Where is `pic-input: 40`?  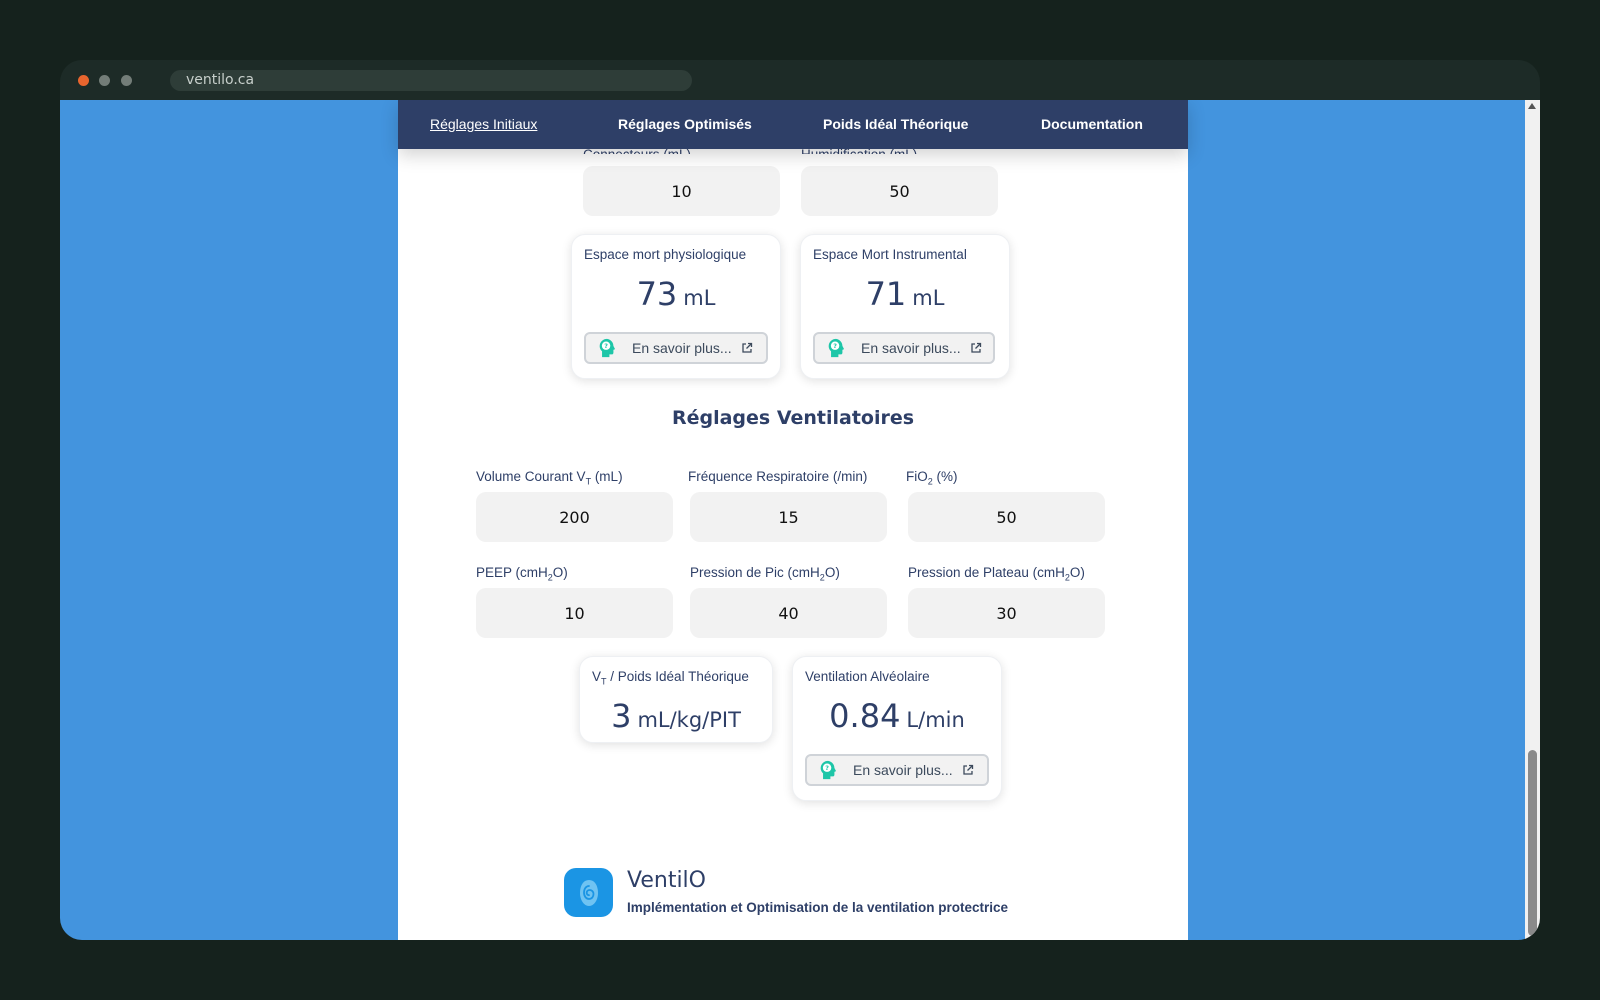
pic-input: 40 is located at coordinates (788, 613).